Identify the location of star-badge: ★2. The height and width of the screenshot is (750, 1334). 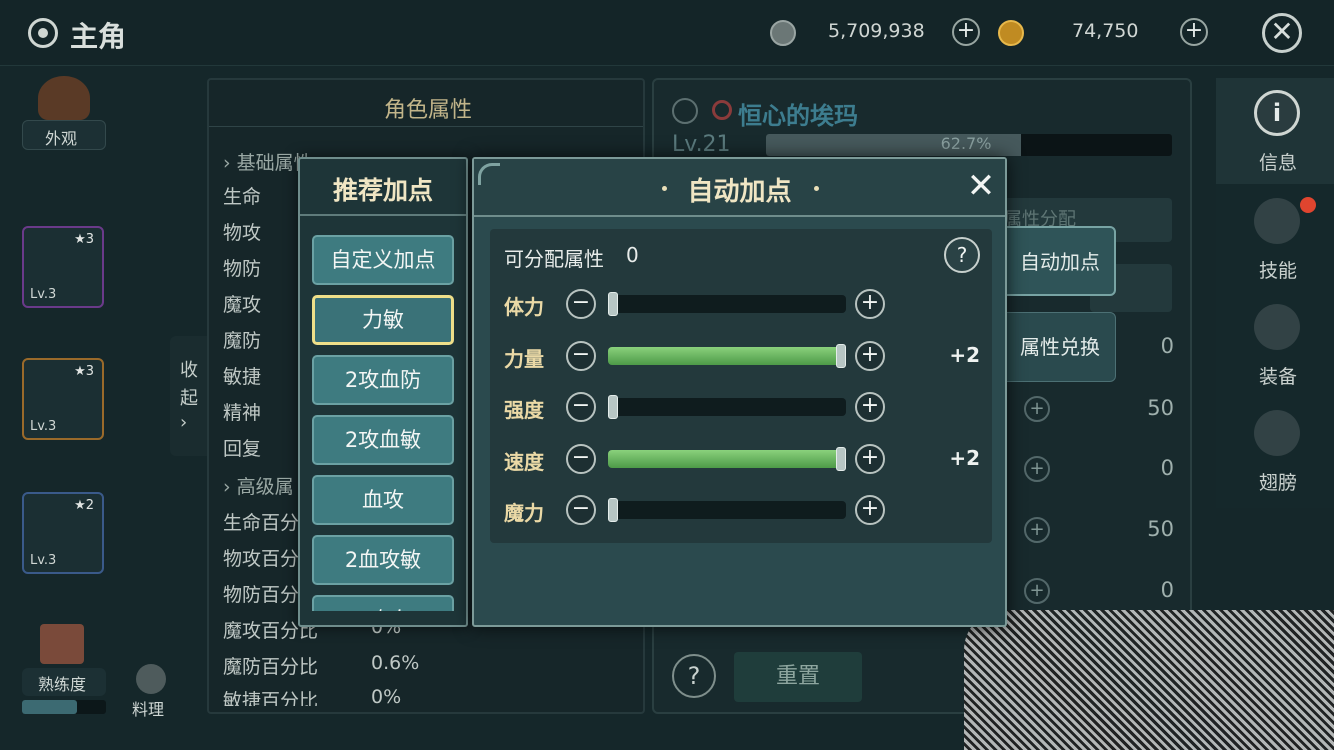
(84, 505).